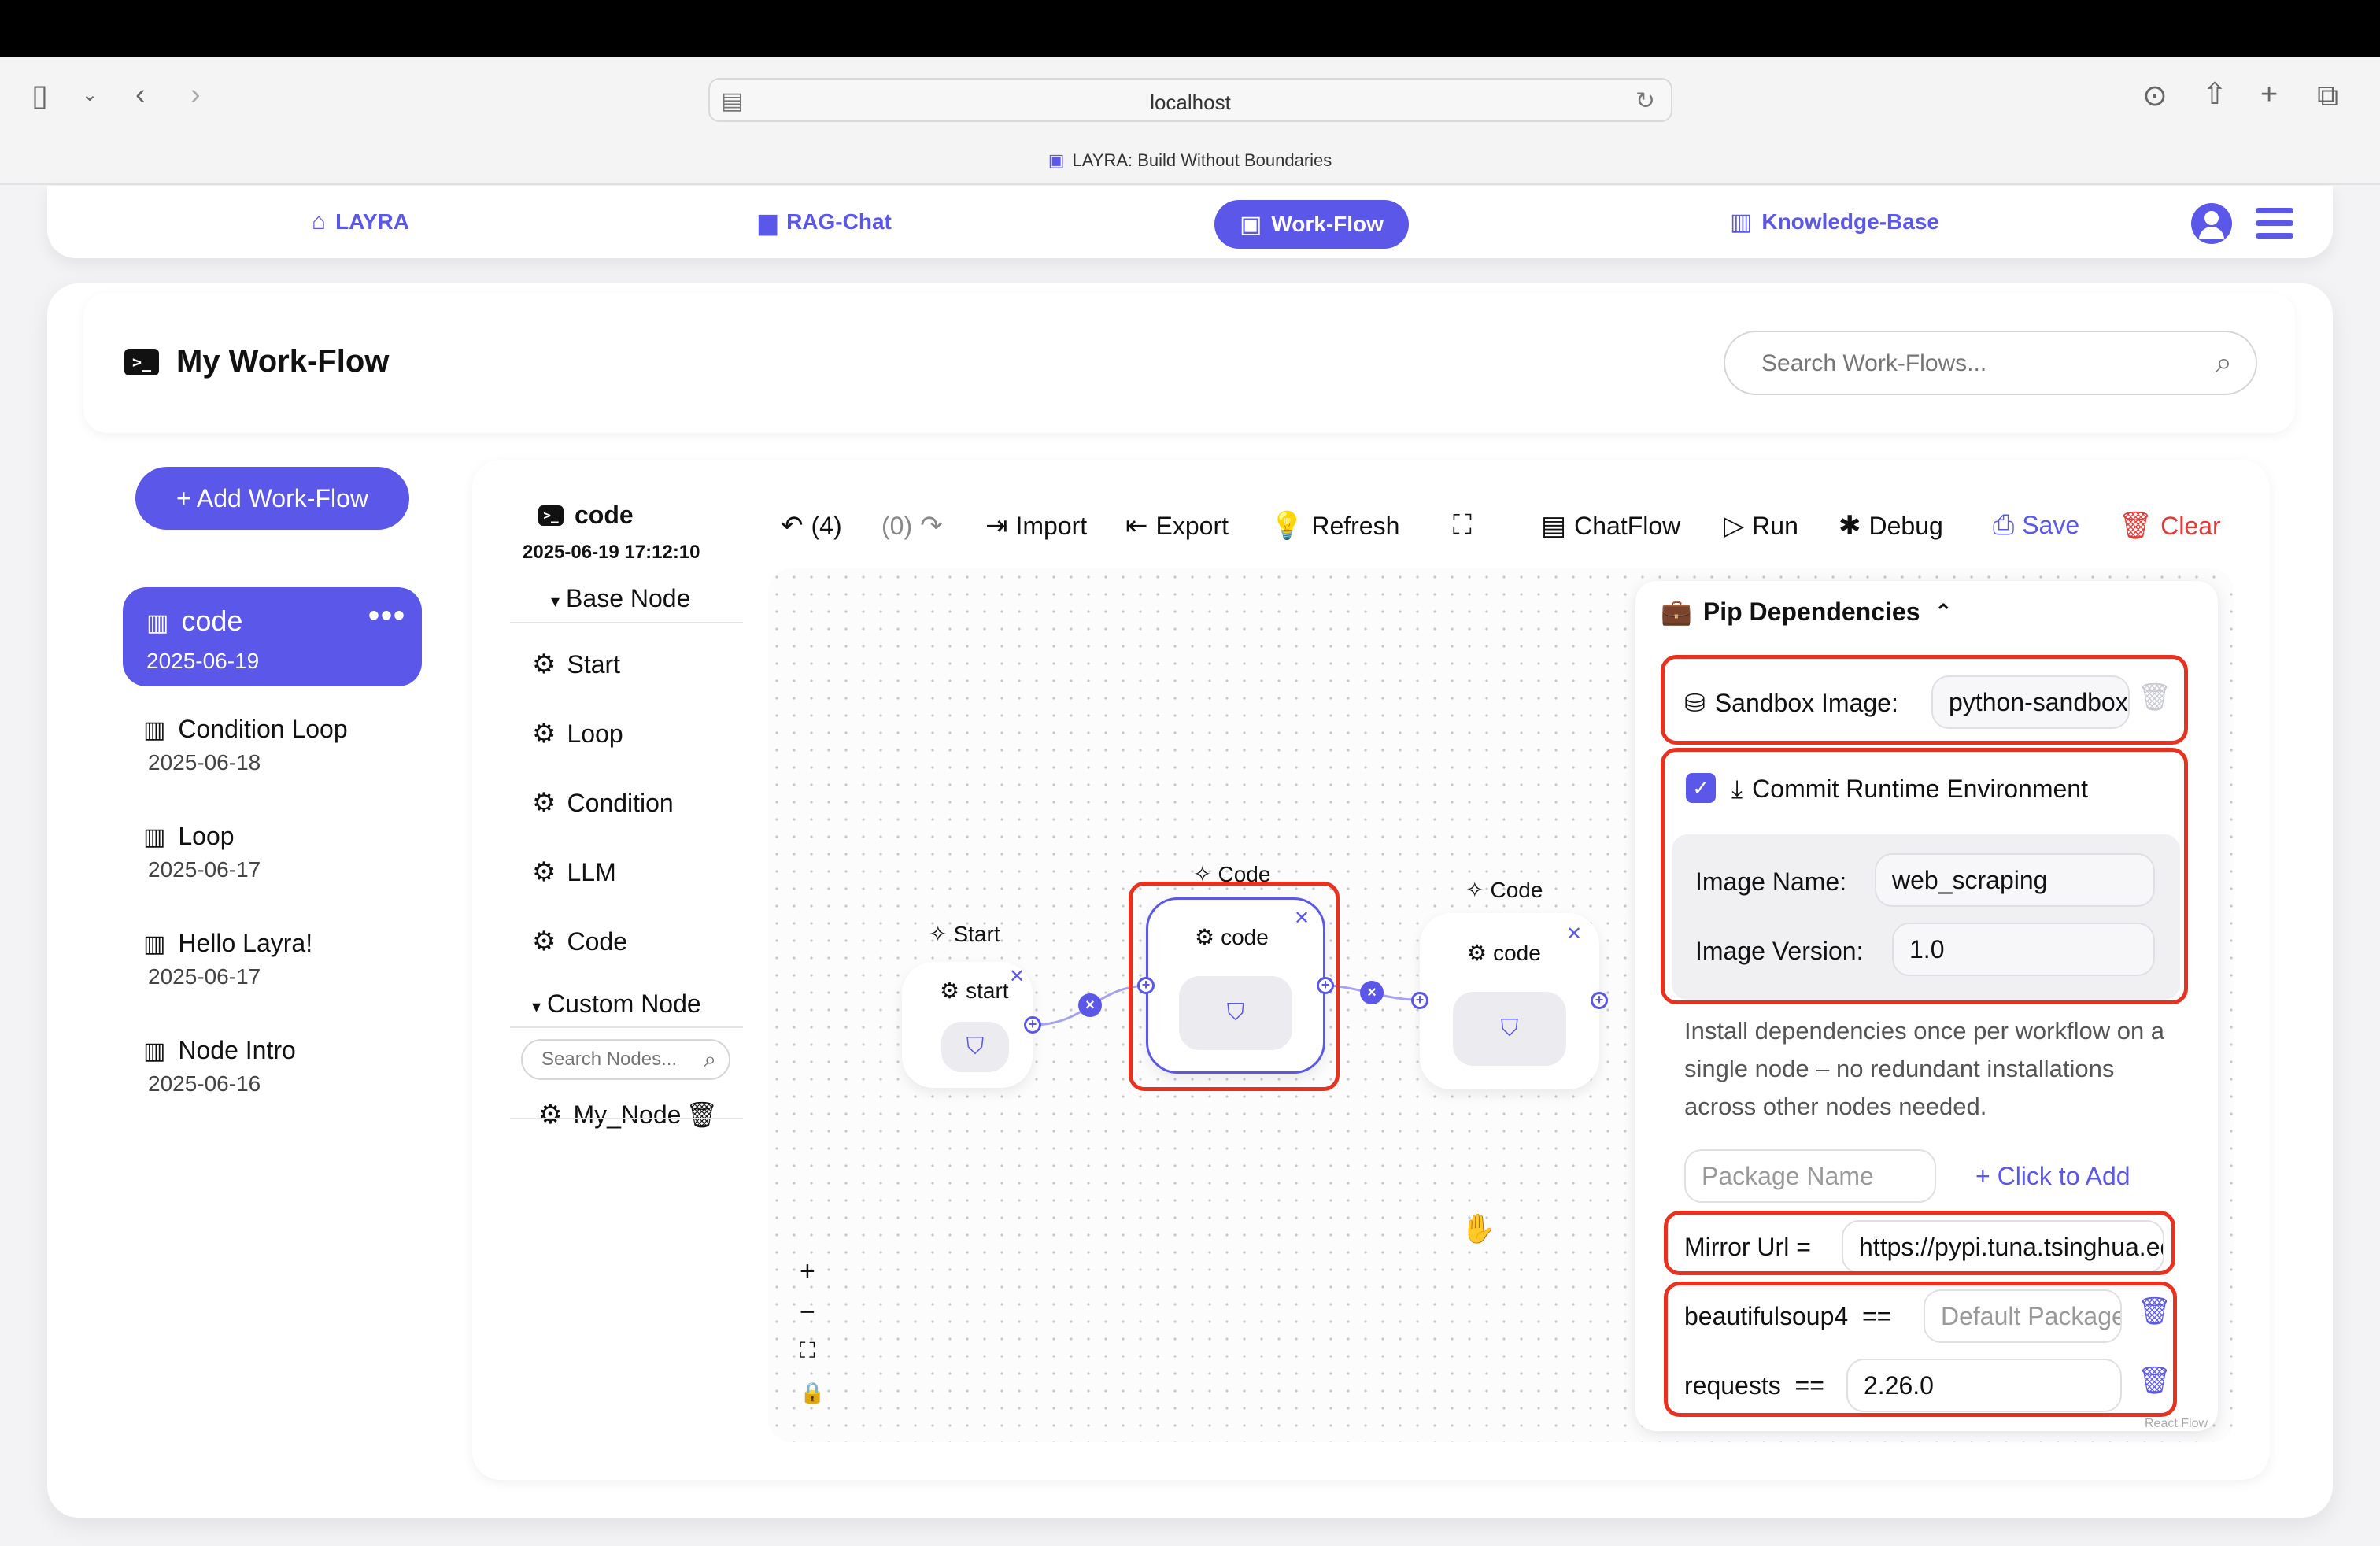  What do you see at coordinates (1419, 1000) in the screenshot?
I see `input-handle: +` at bounding box center [1419, 1000].